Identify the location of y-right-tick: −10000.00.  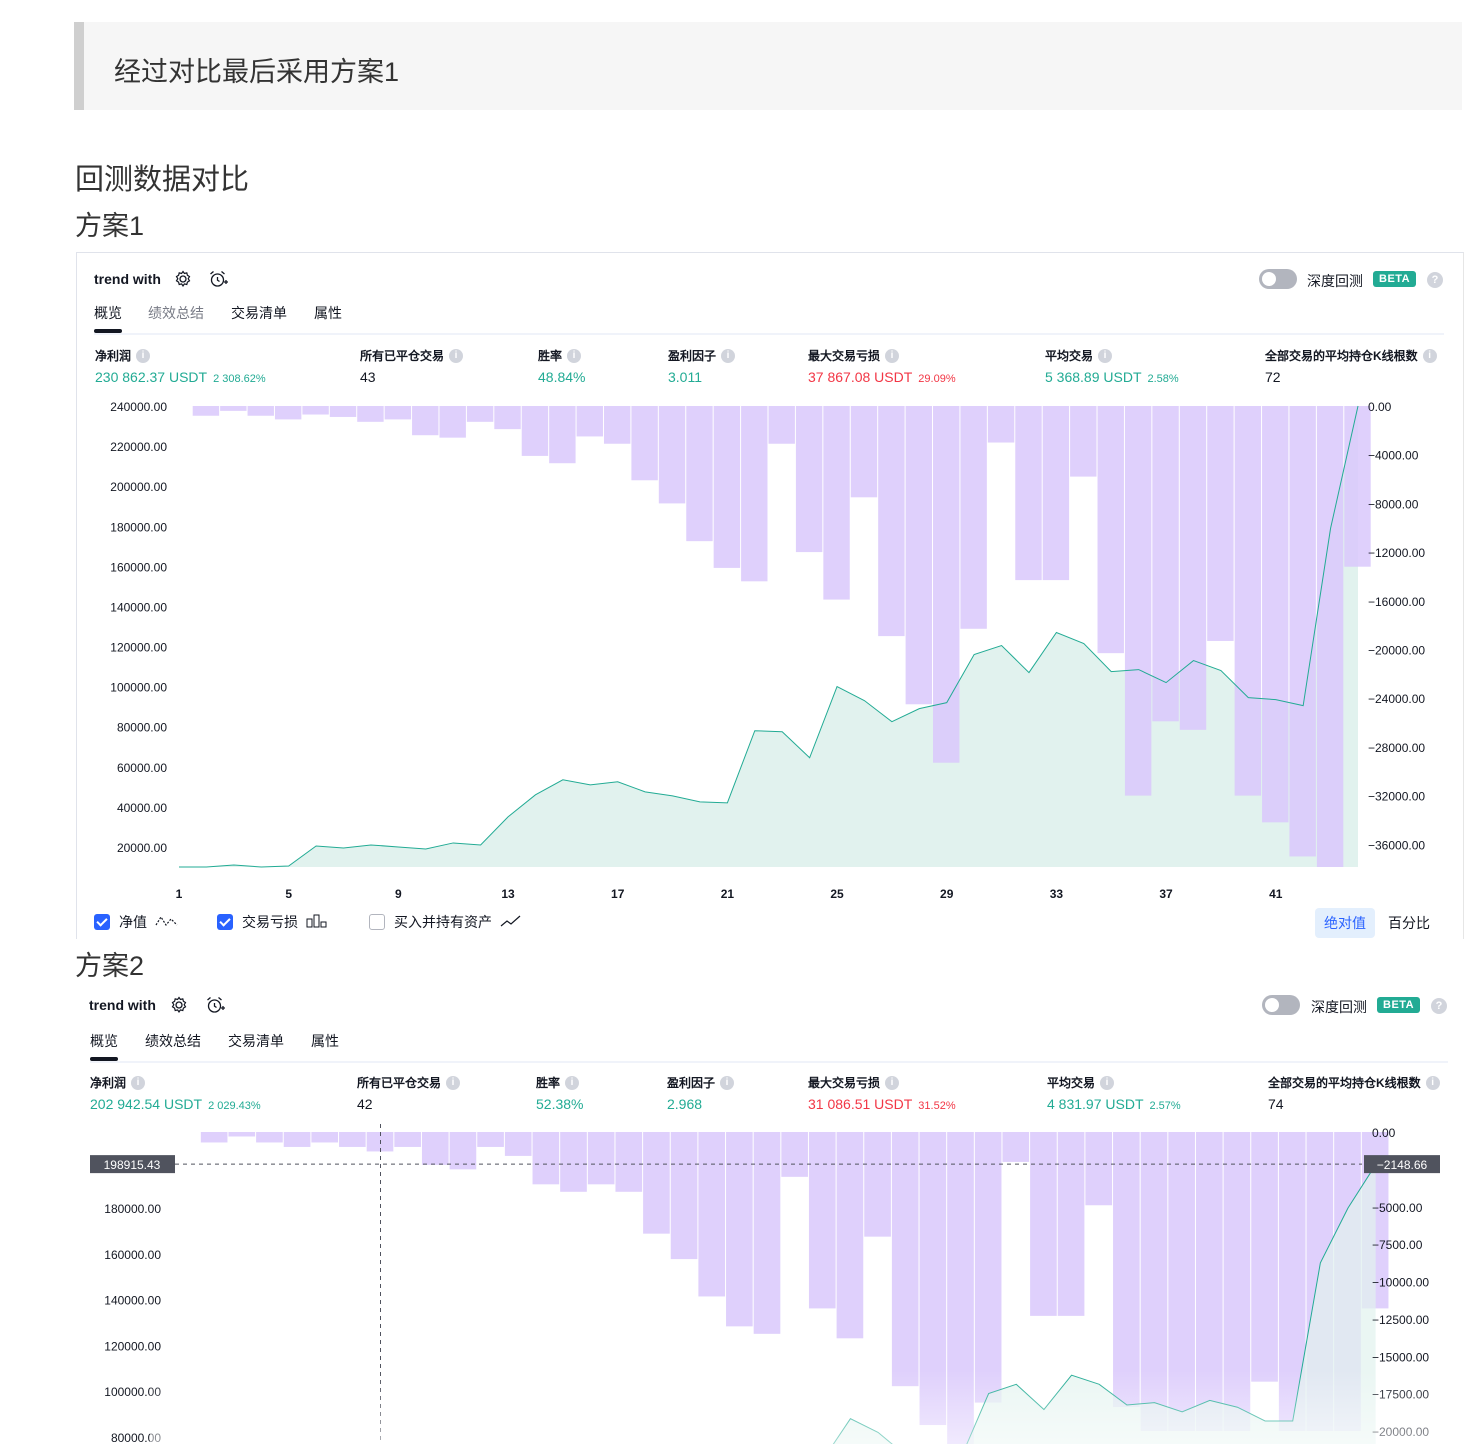
(1400, 1283).